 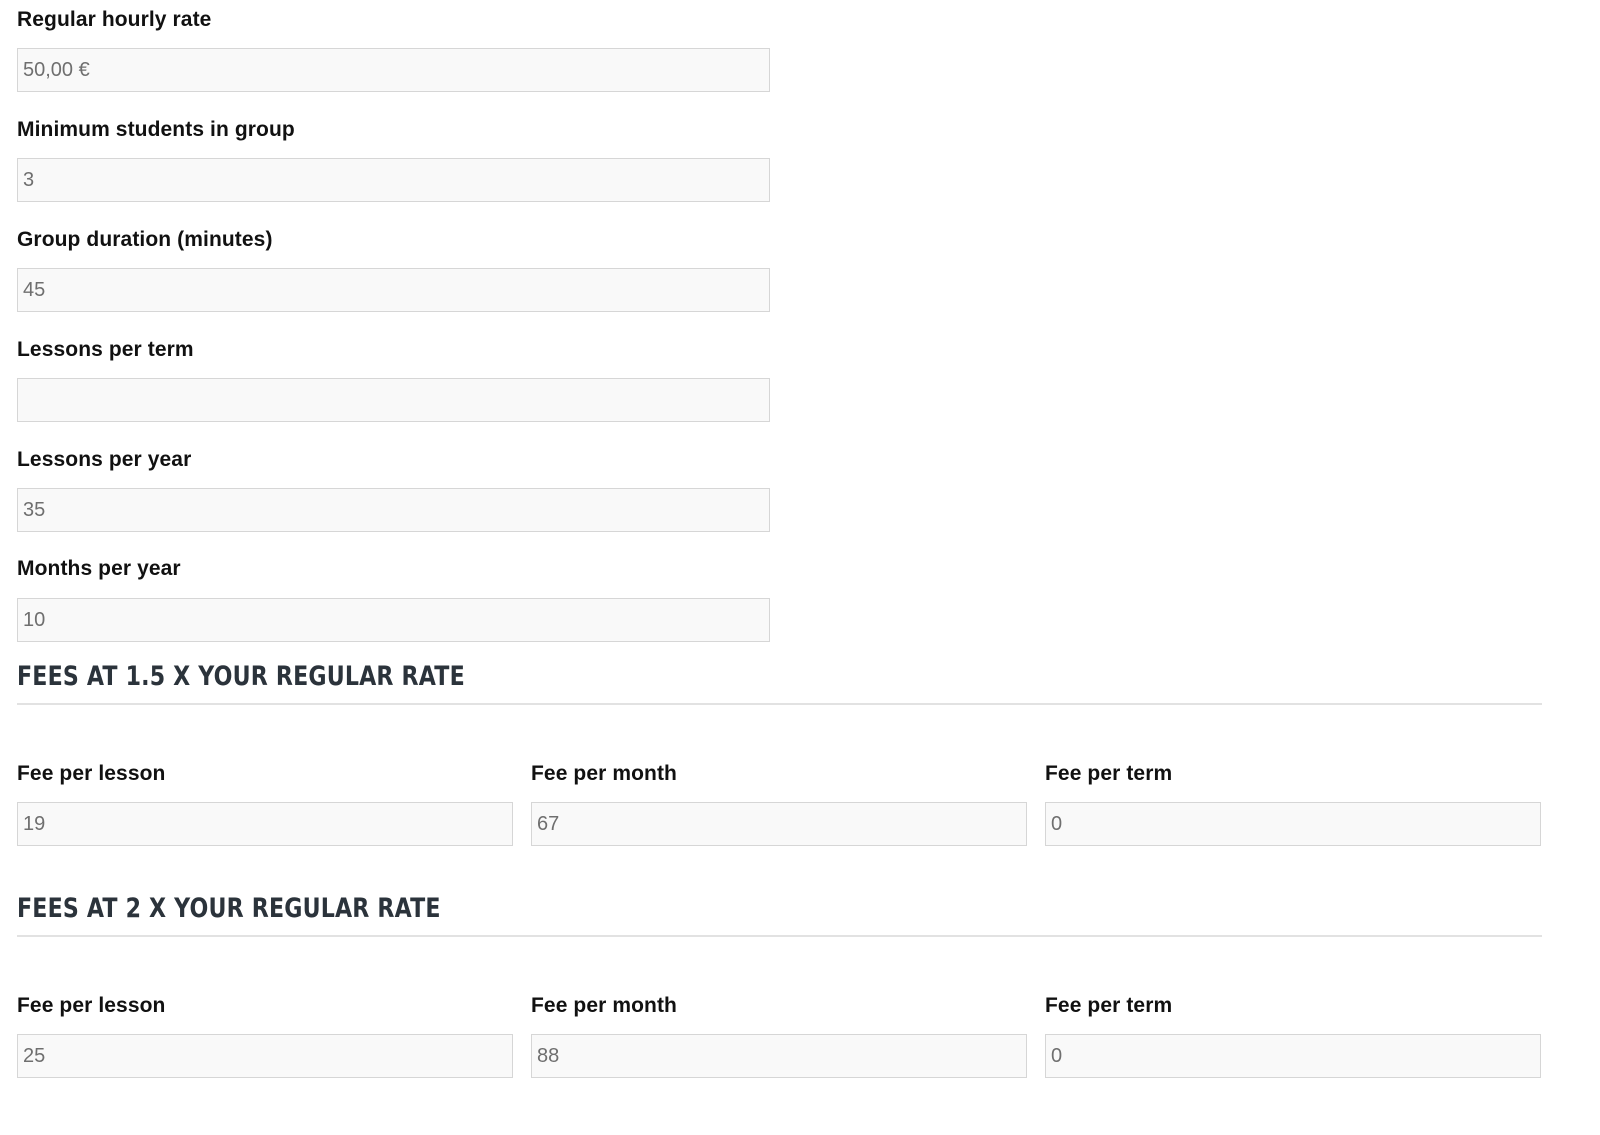 What do you see at coordinates (229, 908) in the screenshot?
I see `section-title-2x: FEES AT 2 X YOUR REGULAR RATE` at bounding box center [229, 908].